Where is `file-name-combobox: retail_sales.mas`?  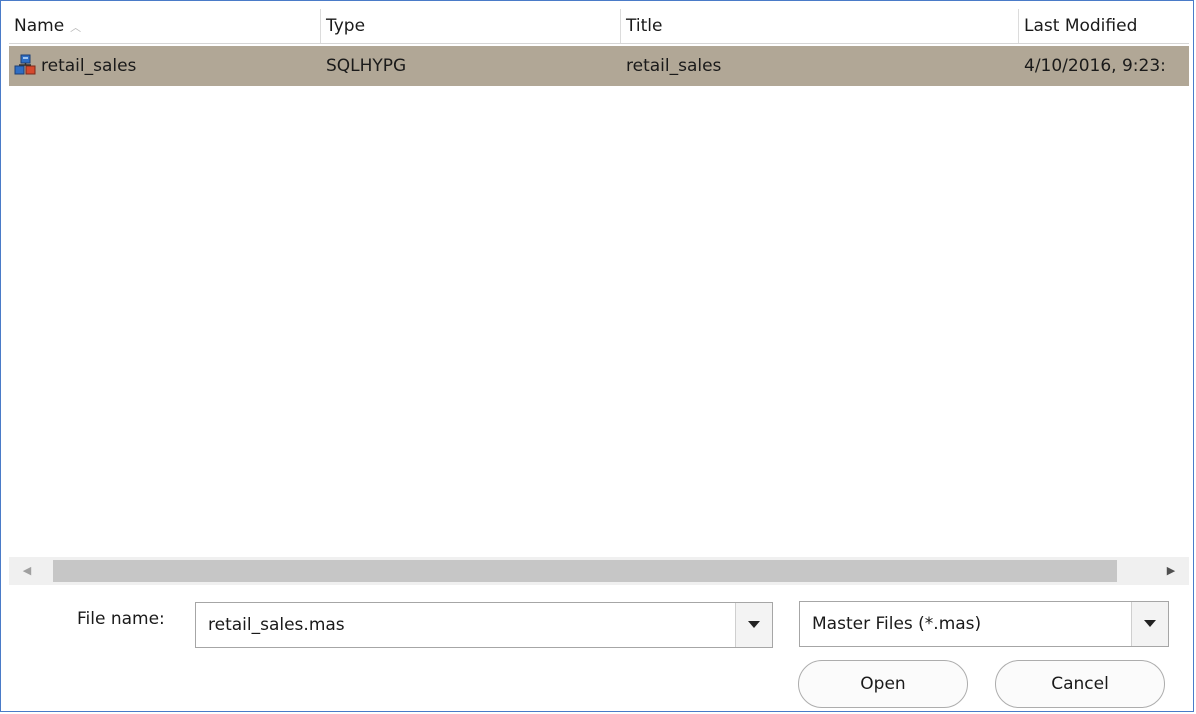
file-name-combobox: retail_sales.mas is located at coordinates (484, 625).